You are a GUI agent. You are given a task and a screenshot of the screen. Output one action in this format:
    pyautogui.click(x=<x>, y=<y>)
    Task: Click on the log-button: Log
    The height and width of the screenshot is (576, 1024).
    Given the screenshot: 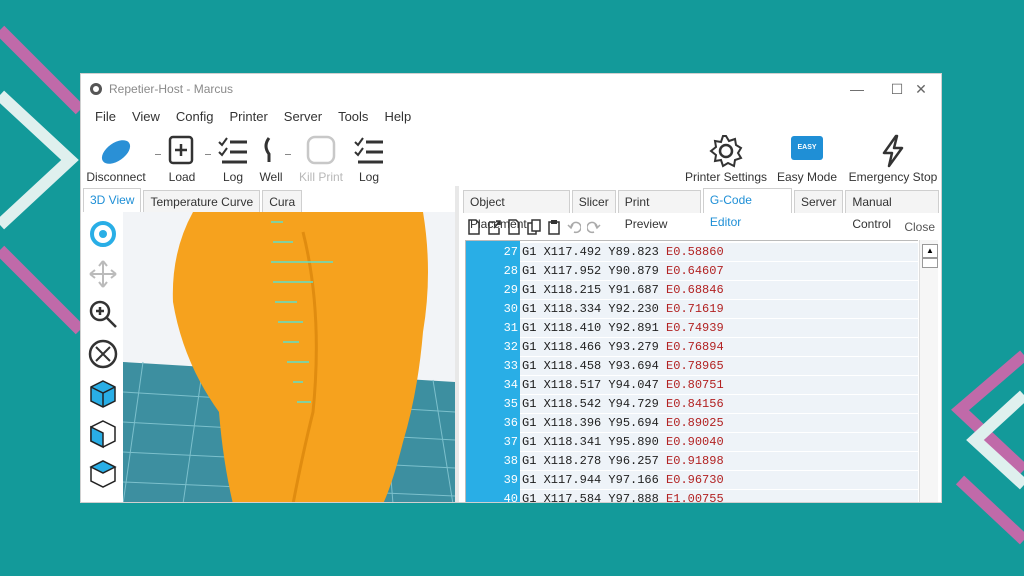 What is the action you would take?
    pyautogui.click(x=233, y=157)
    